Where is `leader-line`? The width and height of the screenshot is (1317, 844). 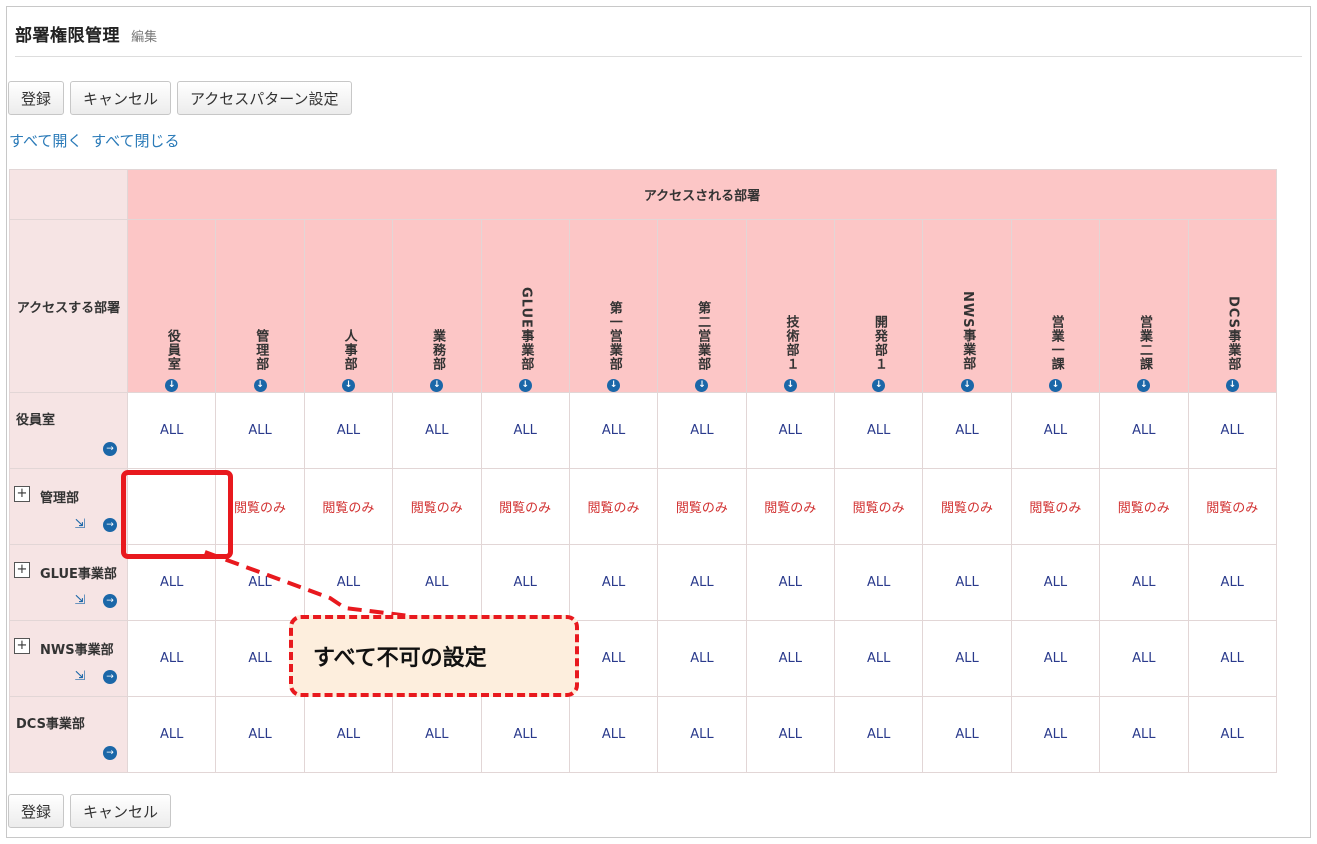 leader-line is located at coordinates (307, 584).